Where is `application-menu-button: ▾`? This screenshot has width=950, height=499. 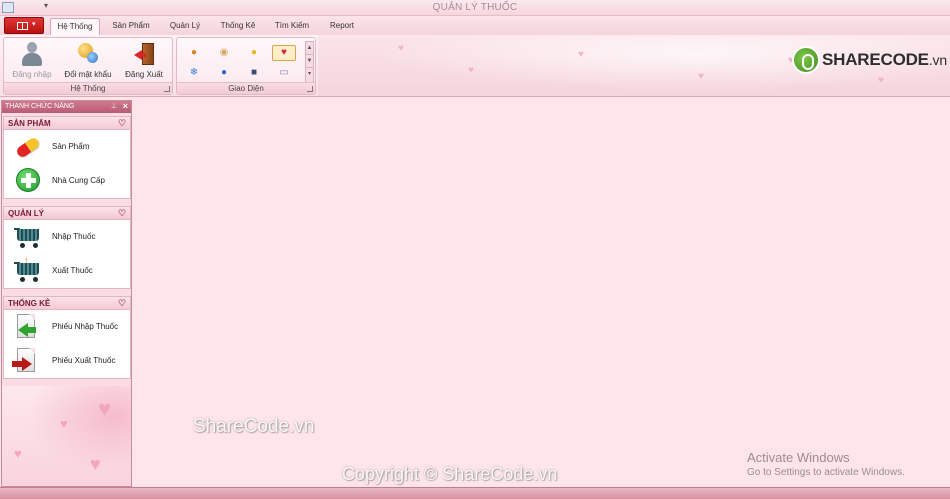
application-menu-button: ▾ is located at coordinates (24, 25).